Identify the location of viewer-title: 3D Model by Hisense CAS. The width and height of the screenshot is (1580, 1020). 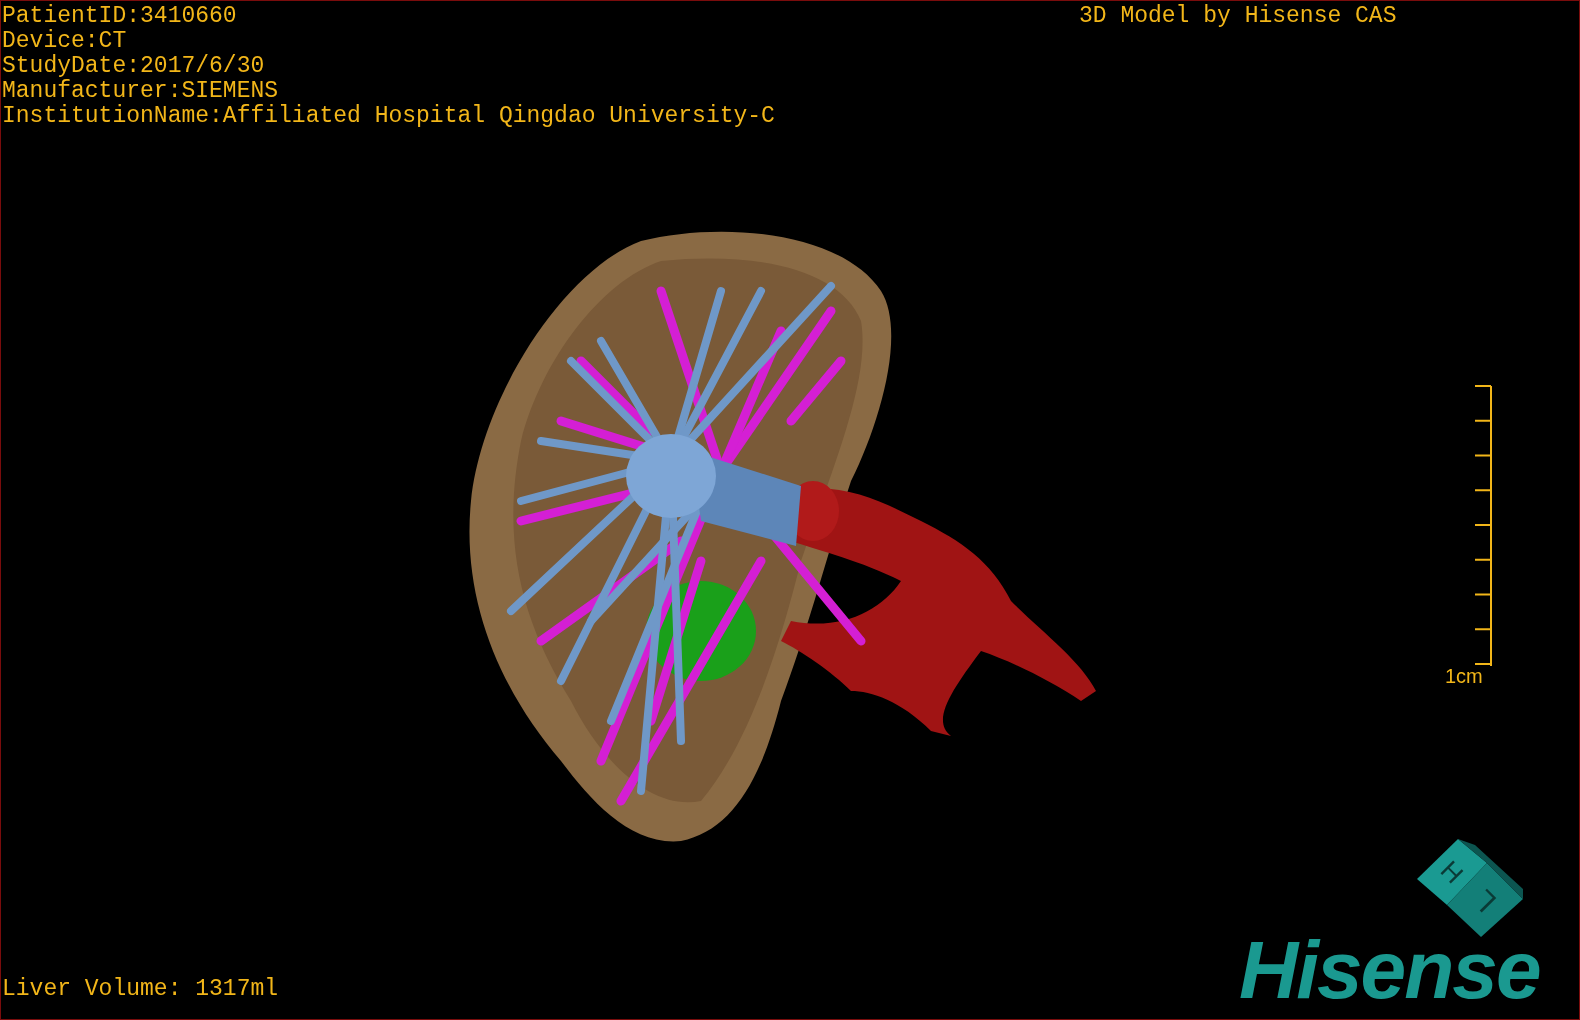
(1238, 16).